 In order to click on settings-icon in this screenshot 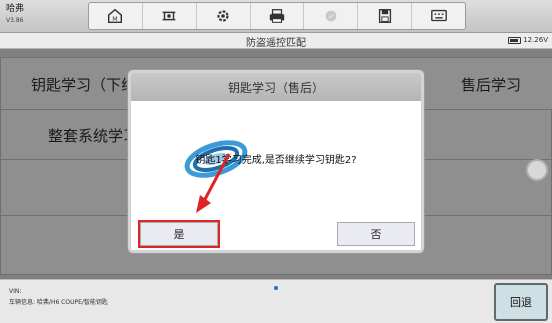, I will do `click(223, 16)`.